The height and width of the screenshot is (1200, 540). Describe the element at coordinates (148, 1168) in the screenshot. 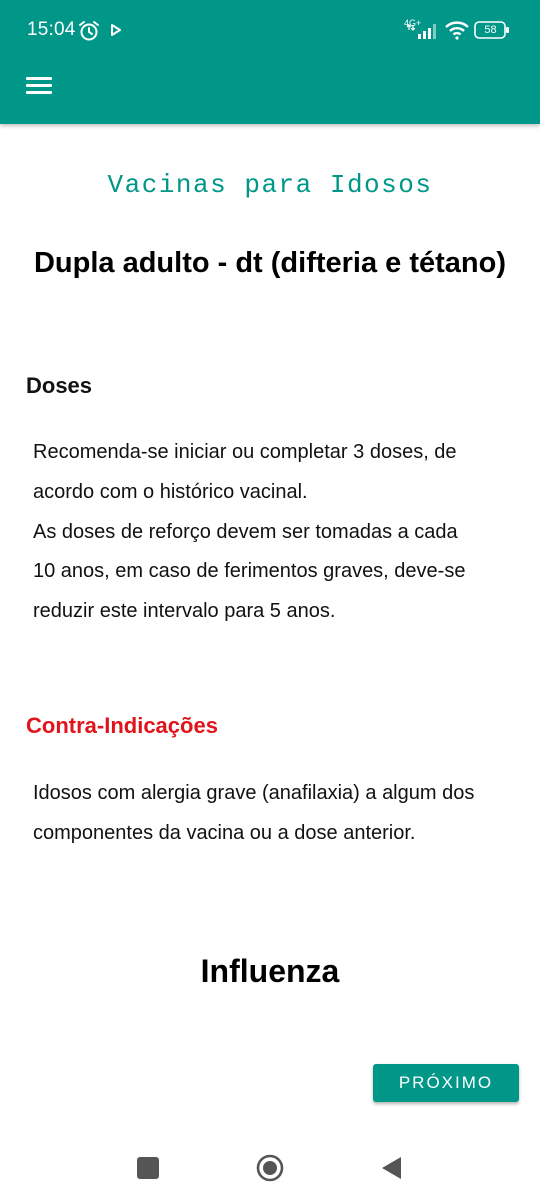

I see `recents-square-icon` at that location.